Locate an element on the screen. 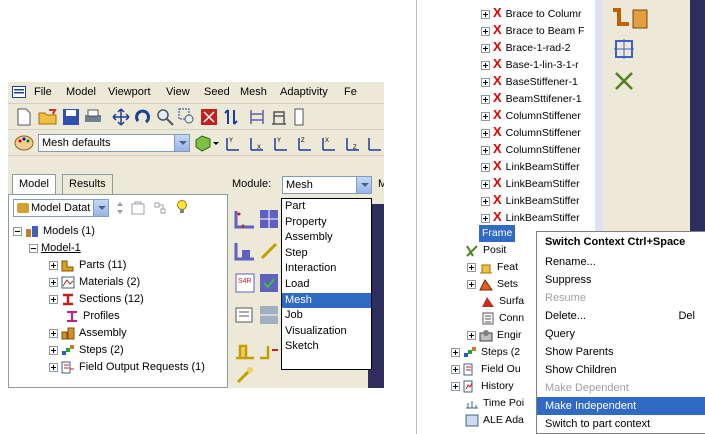 This screenshot has height=434, width=705. tree-node-sections: Sections (12) is located at coordinates (96, 299).